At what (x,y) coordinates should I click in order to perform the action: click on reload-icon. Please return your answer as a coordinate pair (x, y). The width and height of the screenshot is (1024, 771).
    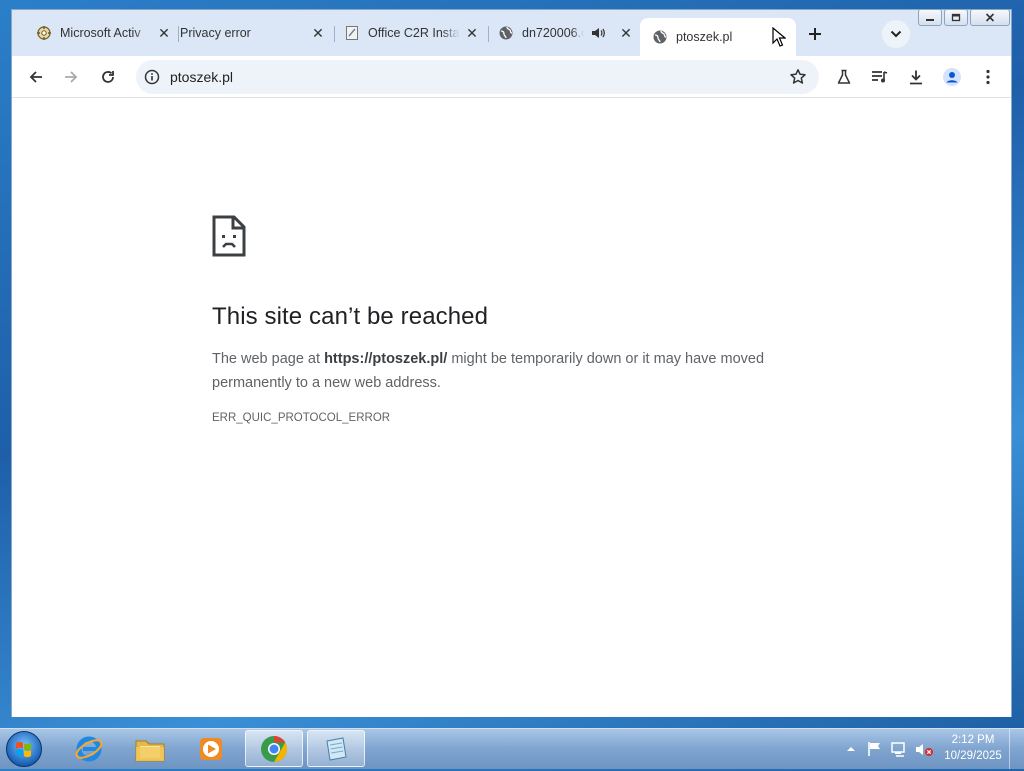
    Looking at the image, I should click on (108, 77).